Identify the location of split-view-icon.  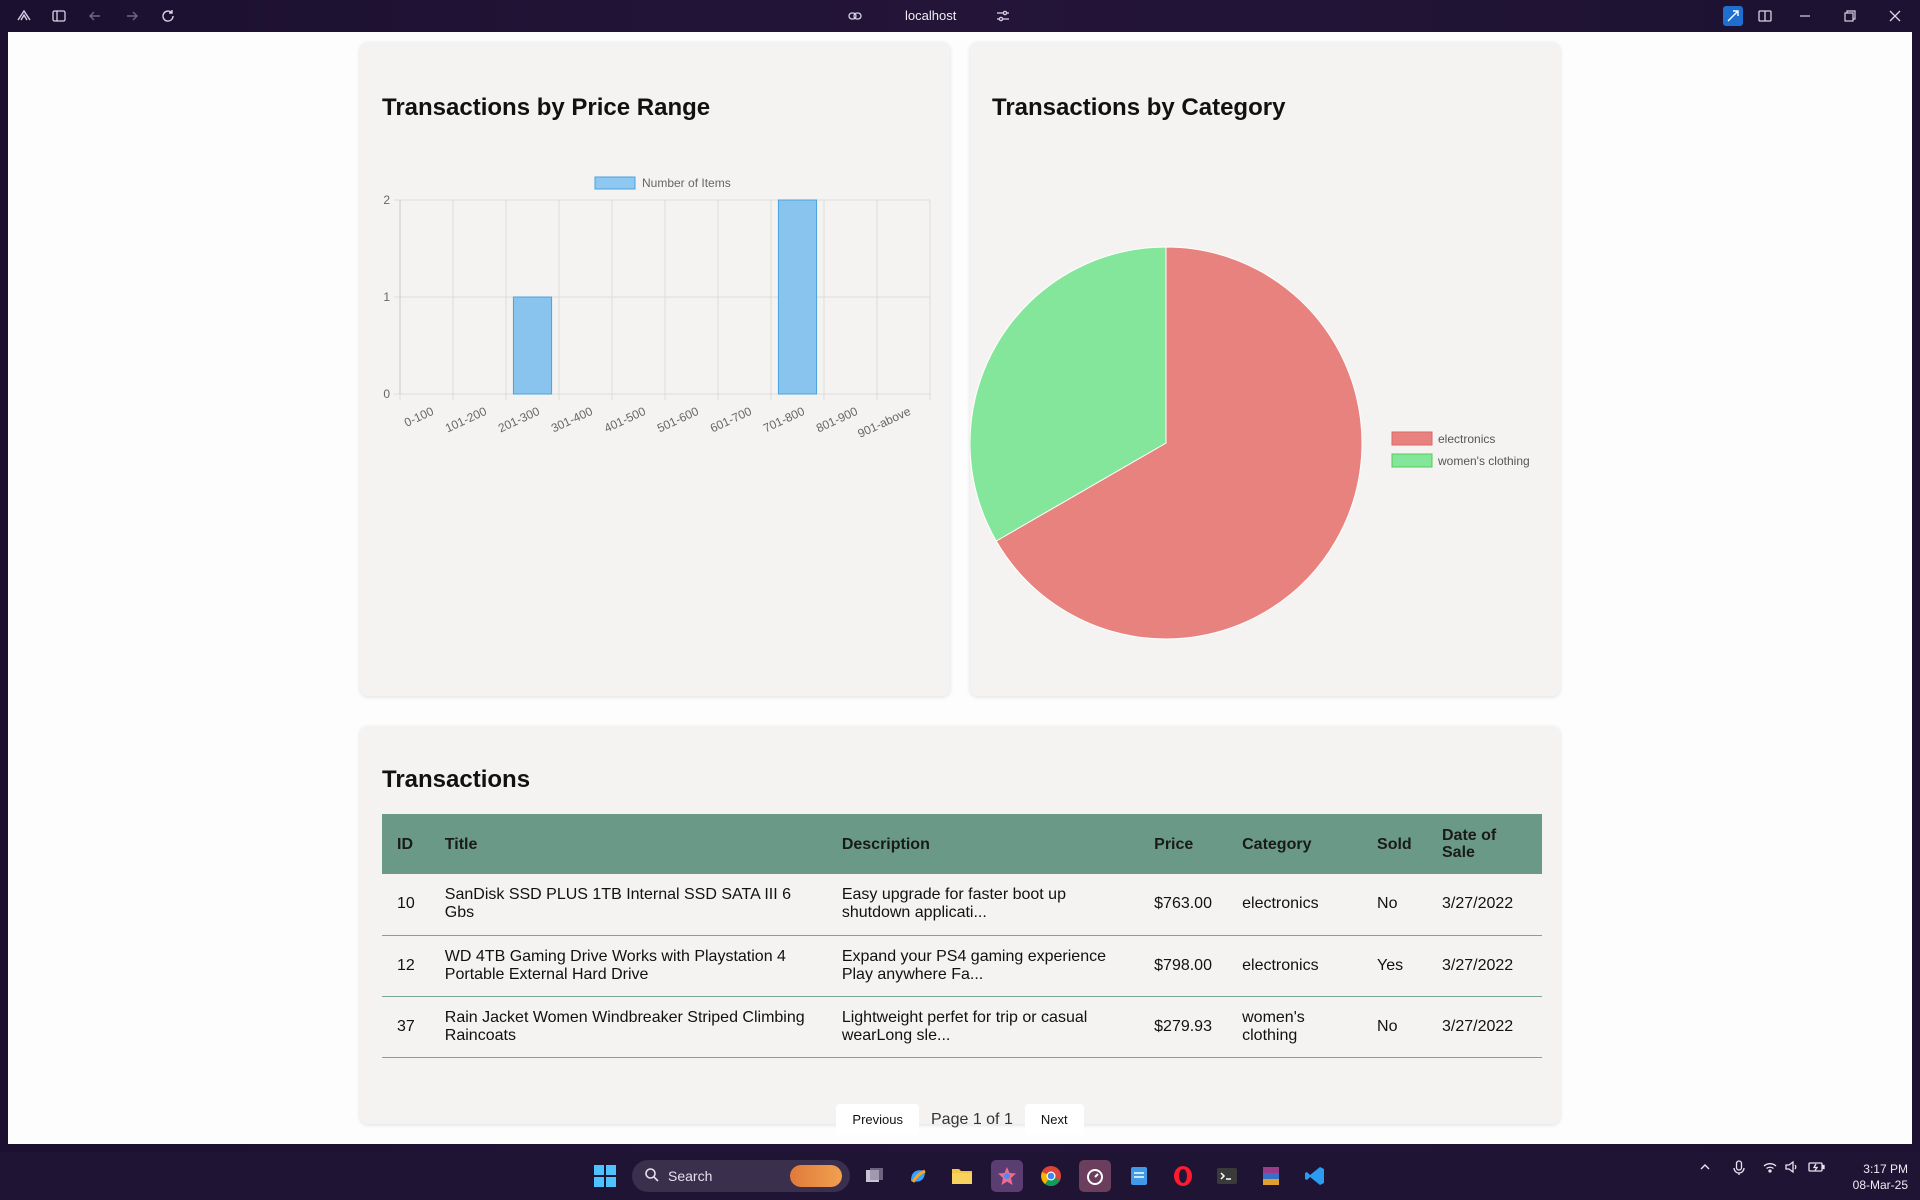
(1765, 16).